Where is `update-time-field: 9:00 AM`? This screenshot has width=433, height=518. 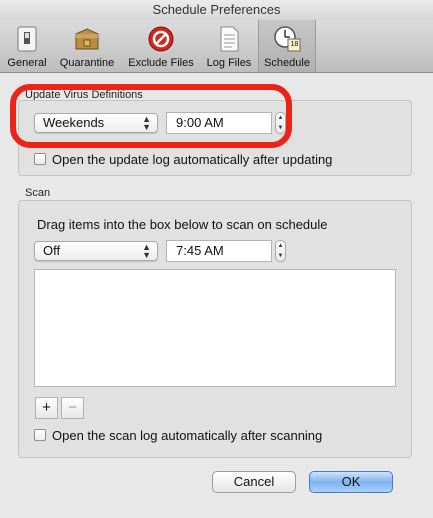
update-time-field: 9:00 AM is located at coordinates (219, 123).